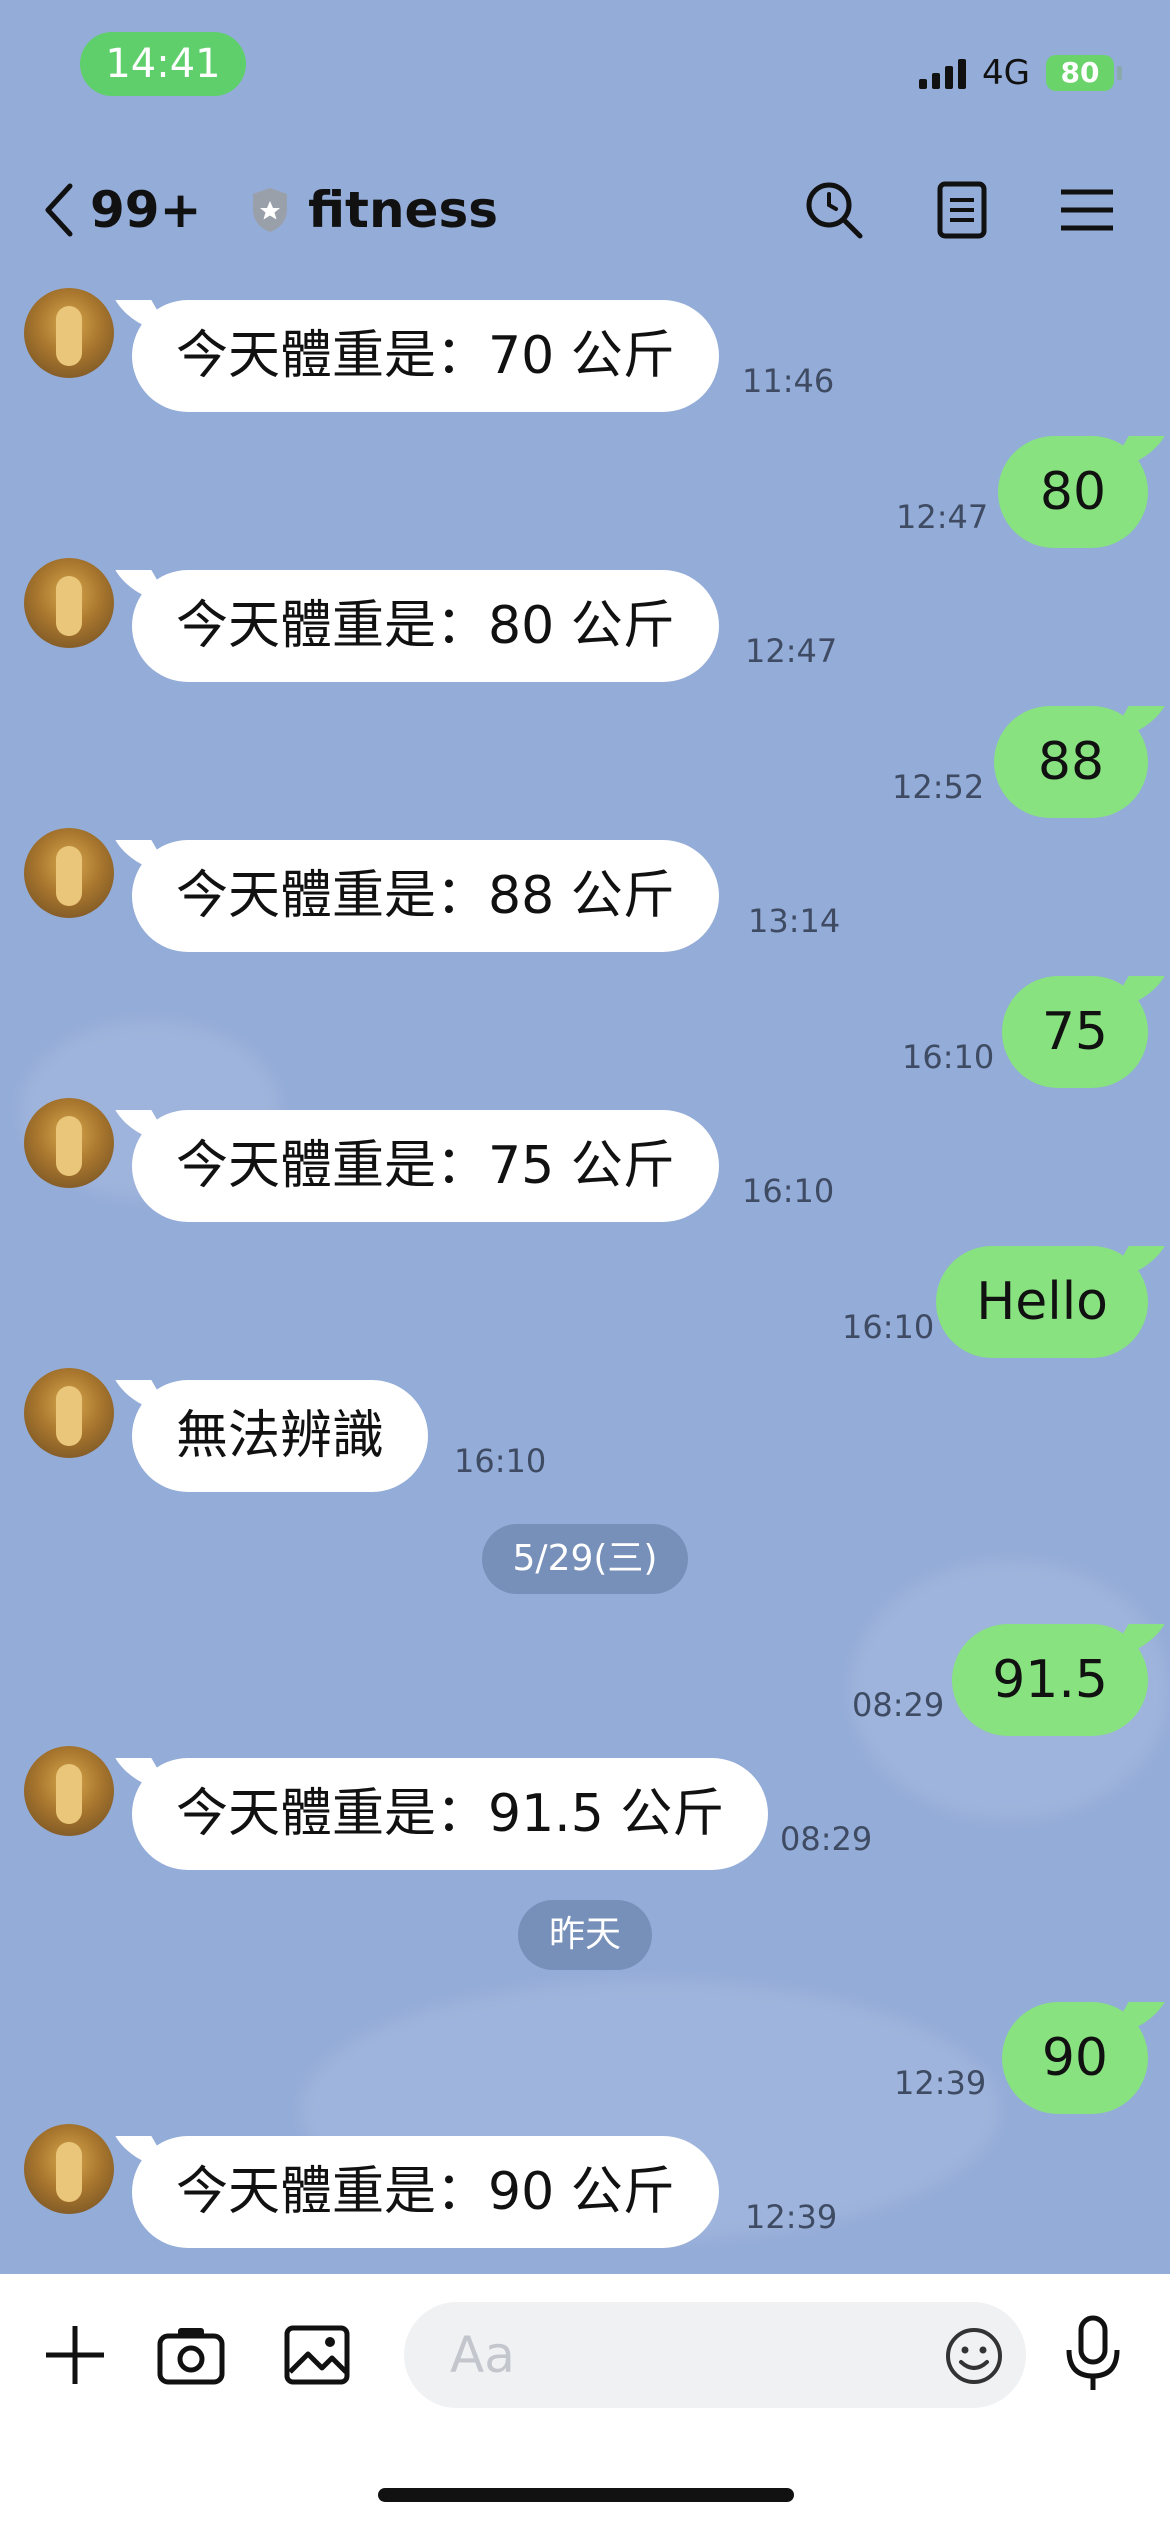 The image size is (1170, 2532). Describe the element at coordinates (943, 73) in the screenshot. I see `signal-icon` at that location.